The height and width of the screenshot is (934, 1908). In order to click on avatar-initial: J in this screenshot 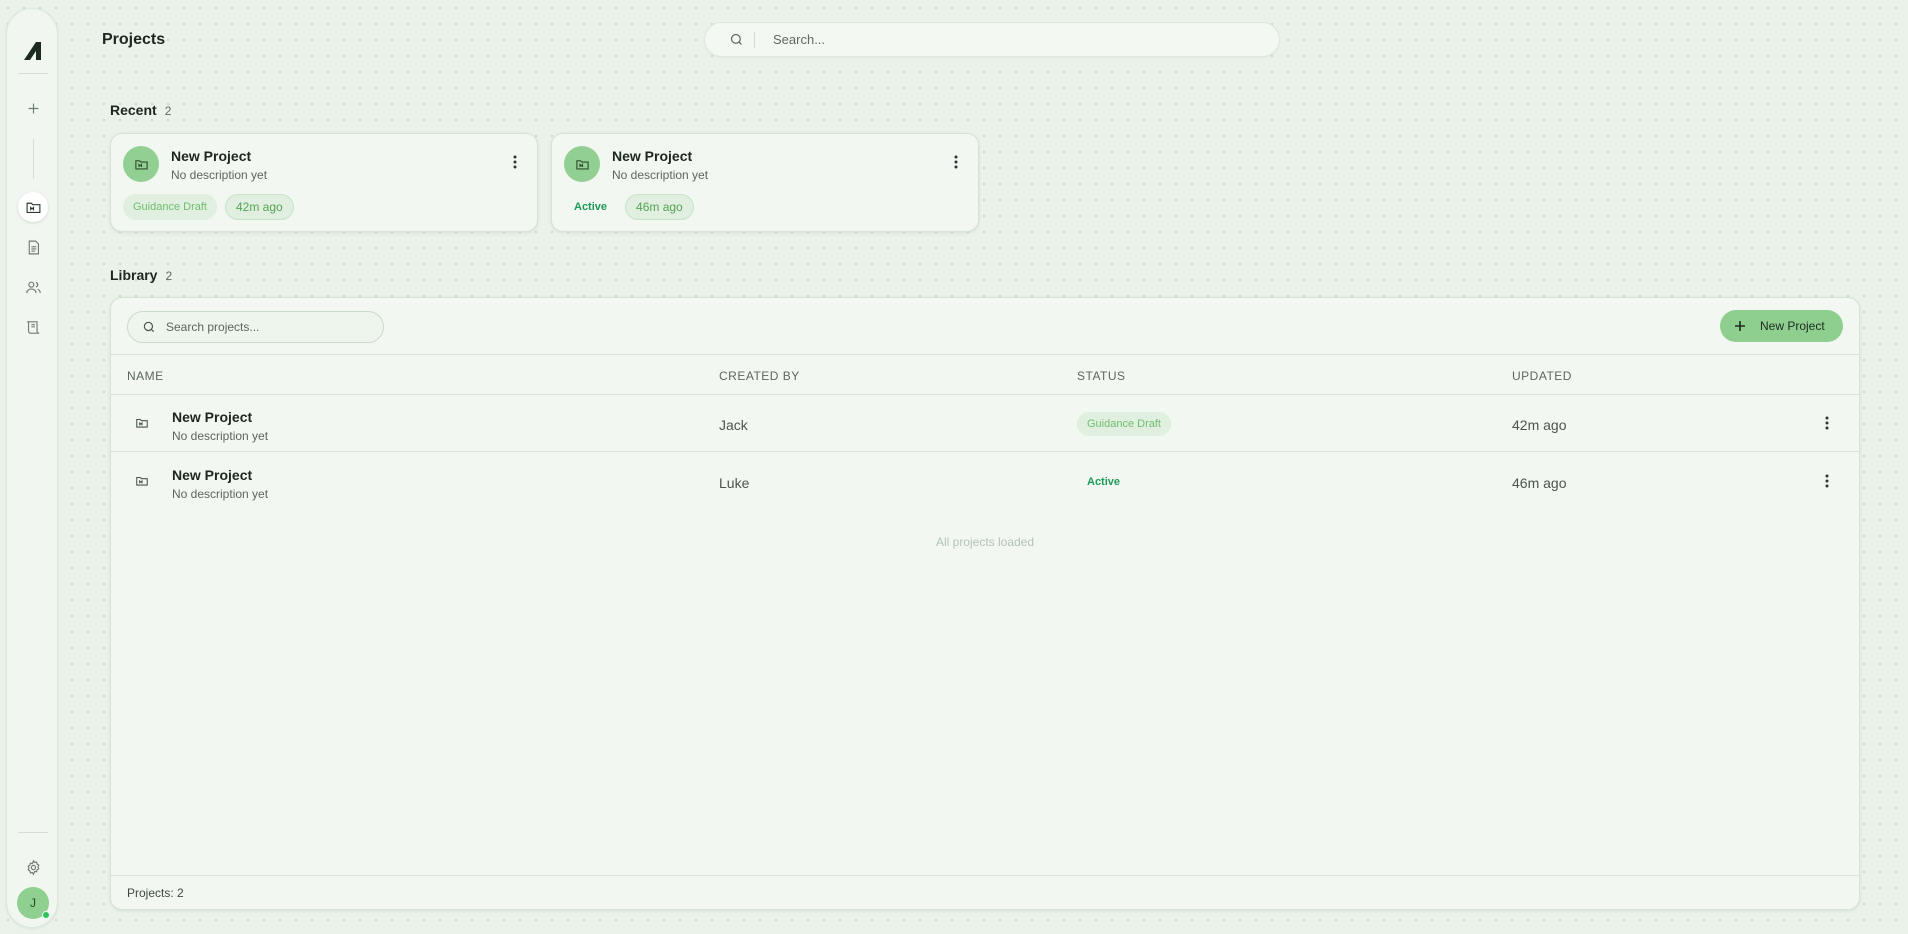, I will do `click(33, 903)`.